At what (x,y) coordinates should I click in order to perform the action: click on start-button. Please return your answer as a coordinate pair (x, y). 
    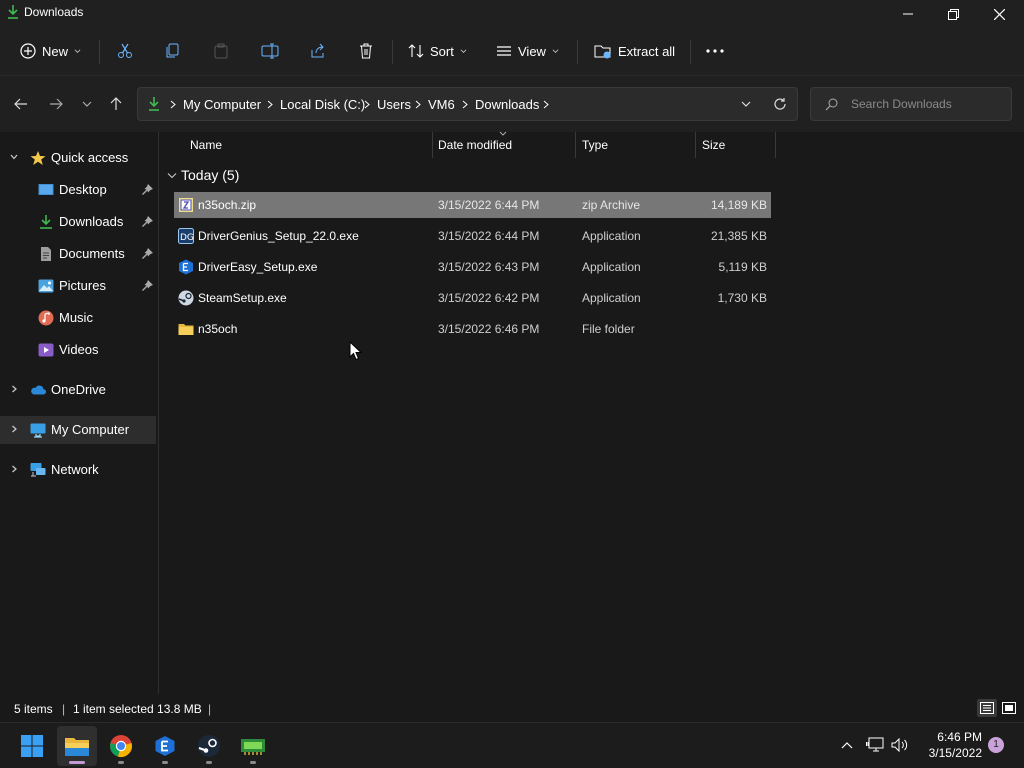
    Looking at the image, I should click on (32, 746).